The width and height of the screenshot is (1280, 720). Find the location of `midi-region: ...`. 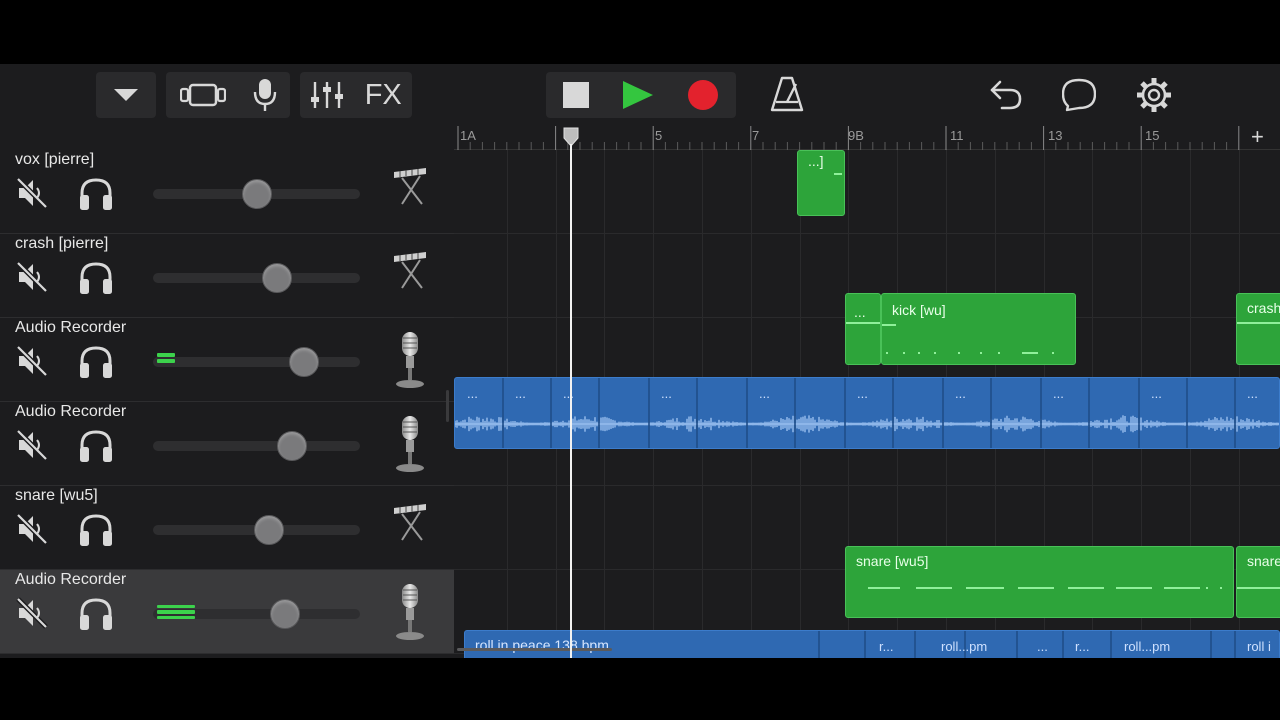

midi-region: ... is located at coordinates (863, 329).